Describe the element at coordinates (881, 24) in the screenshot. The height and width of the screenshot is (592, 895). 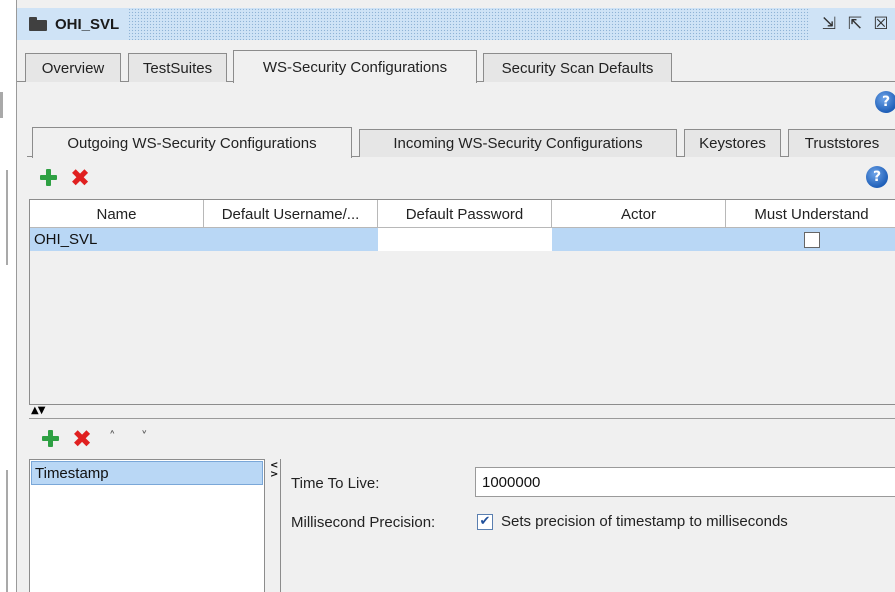
I see `close-icon: ☒` at that location.